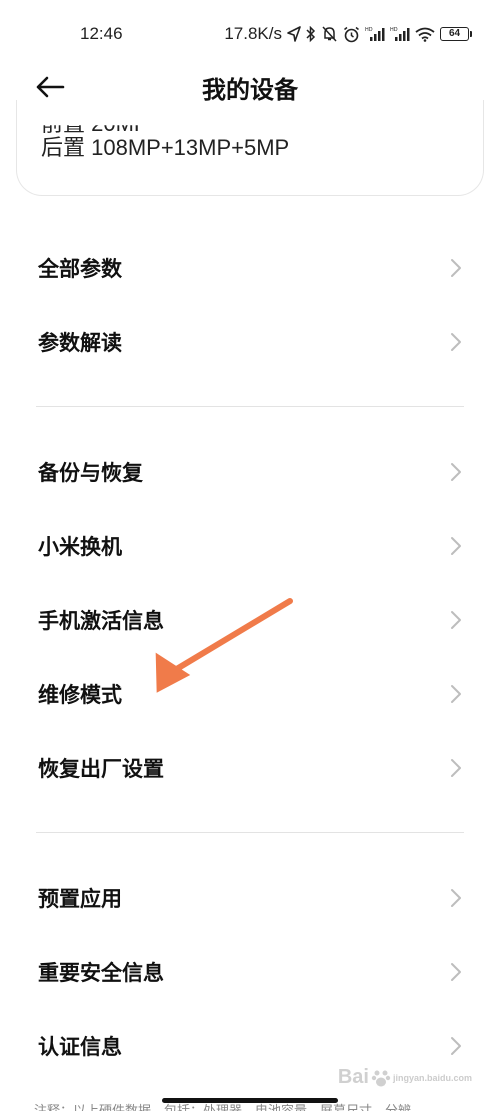 This screenshot has height=1111, width=500. I want to click on menu-item-label: 预置应用, so click(80, 899).